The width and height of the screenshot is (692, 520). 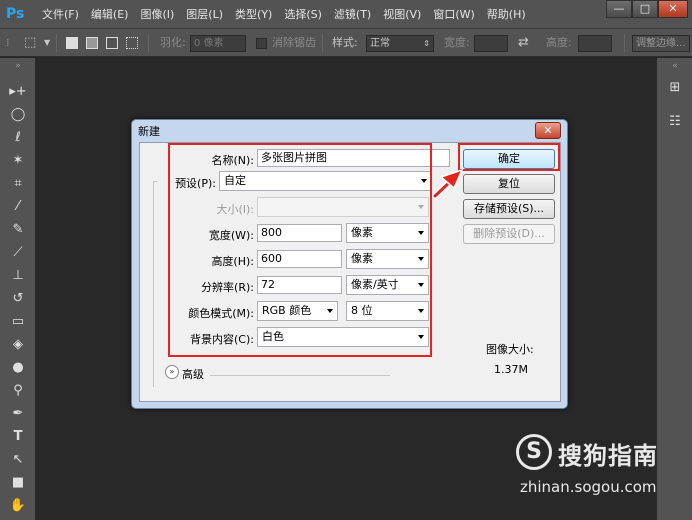 I want to click on width-input, so click(x=491, y=43).